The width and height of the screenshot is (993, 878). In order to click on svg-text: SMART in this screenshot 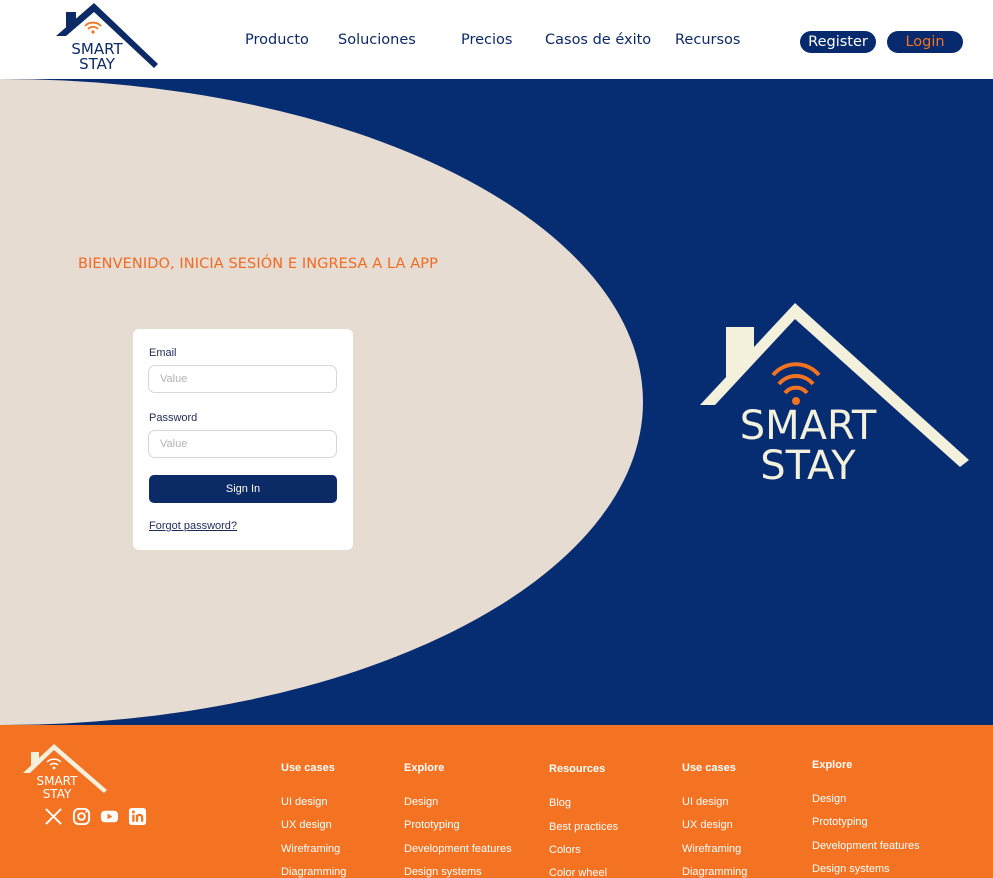, I will do `click(58, 781)`.